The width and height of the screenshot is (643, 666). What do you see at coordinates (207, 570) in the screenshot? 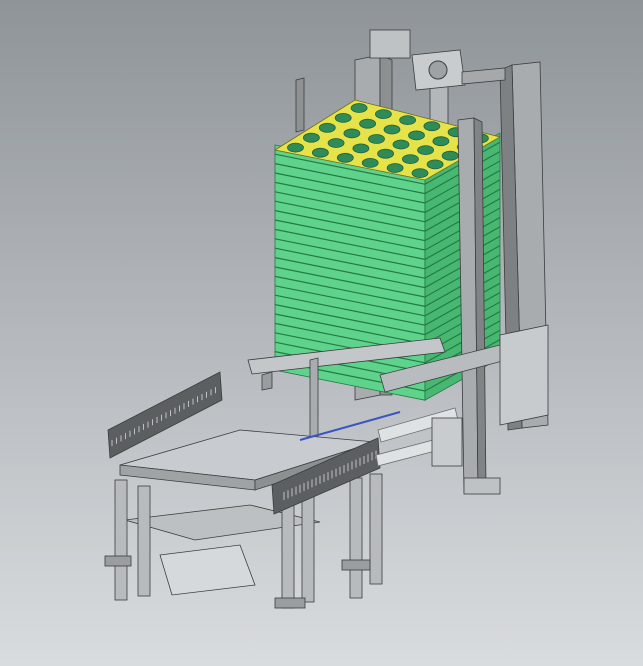
I see `cylinder-block` at bounding box center [207, 570].